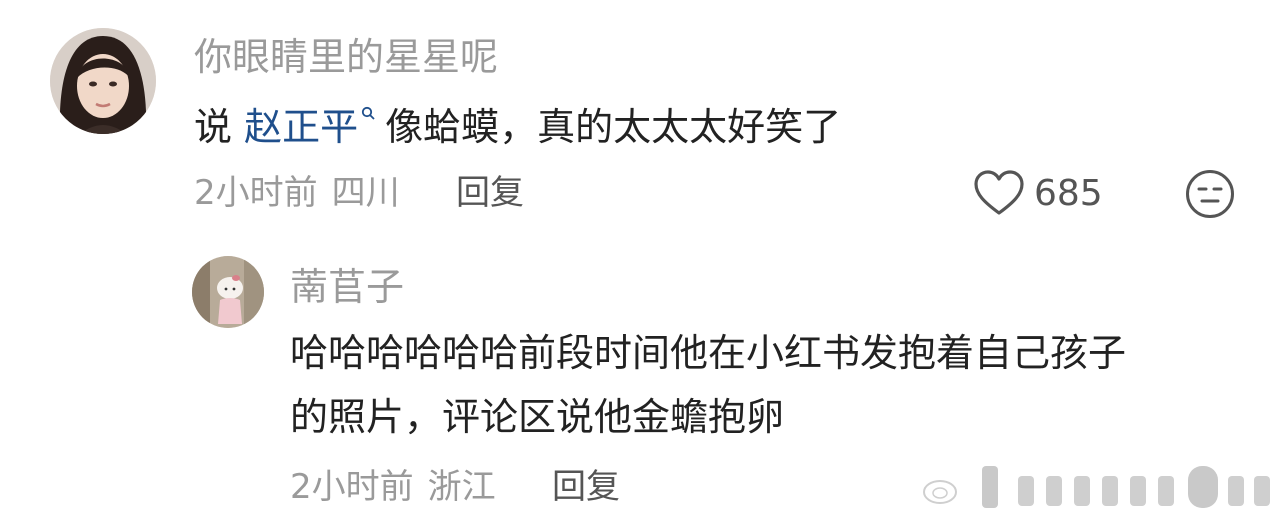 The height and width of the screenshot is (520, 1284). I want to click on comment-username: 你眼睛里的星星呢, so click(346, 57).